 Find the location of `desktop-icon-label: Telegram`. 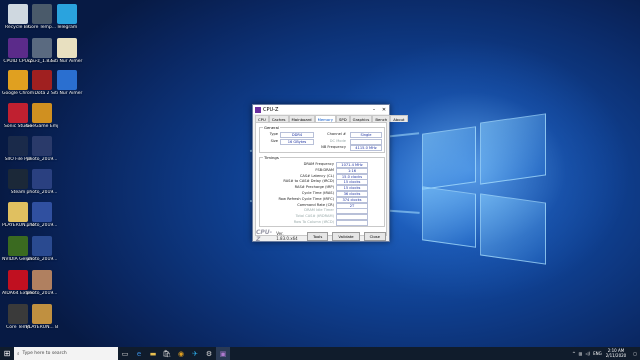

desktop-icon-label: Telegram is located at coordinates (67, 27).